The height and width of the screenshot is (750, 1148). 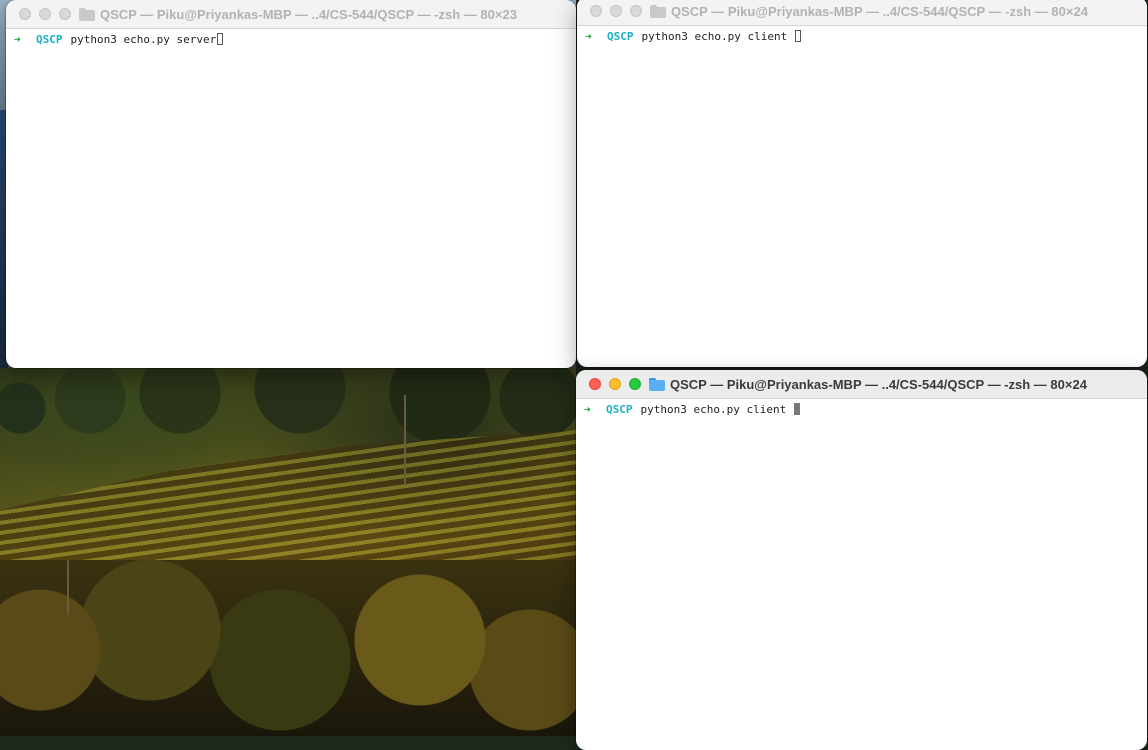 What do you see at coordinates (143, 39) in the screenshot?
I see `command-text: python3 echo.py server` at bounding box center [143, 39].